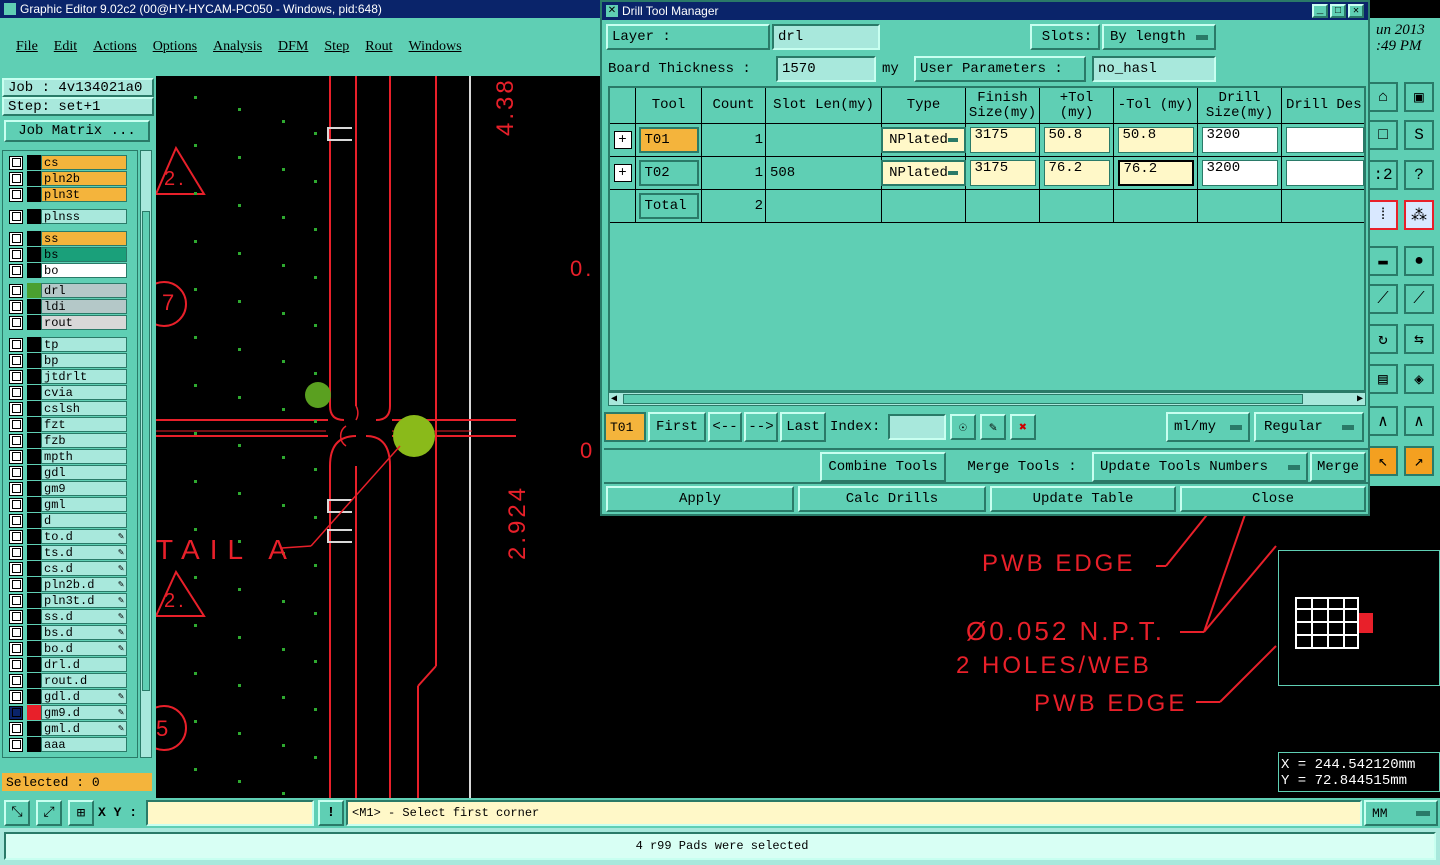 This screenshot has height=865, width=1440. I want to click on table-hscrollbar: ◀ ▶, so click(987, 399).